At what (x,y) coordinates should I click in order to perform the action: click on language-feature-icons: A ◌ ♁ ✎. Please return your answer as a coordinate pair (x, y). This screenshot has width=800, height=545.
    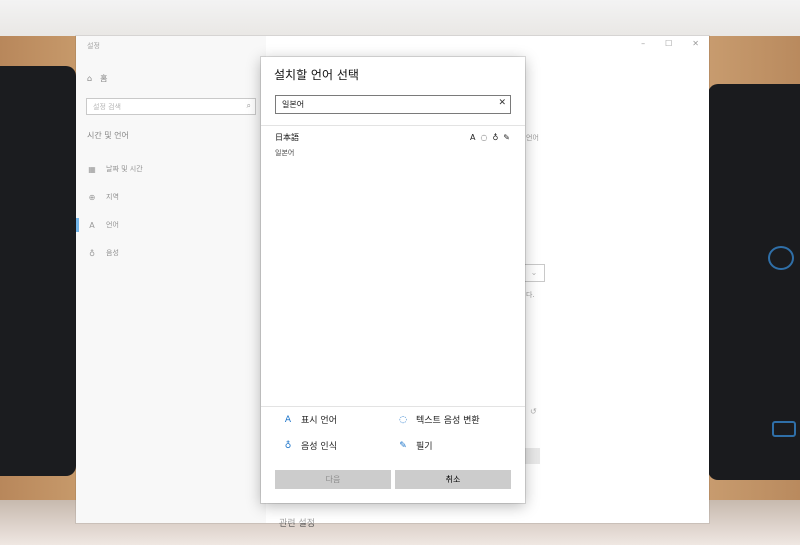
    Looking at the image, I should click on (490, 137).